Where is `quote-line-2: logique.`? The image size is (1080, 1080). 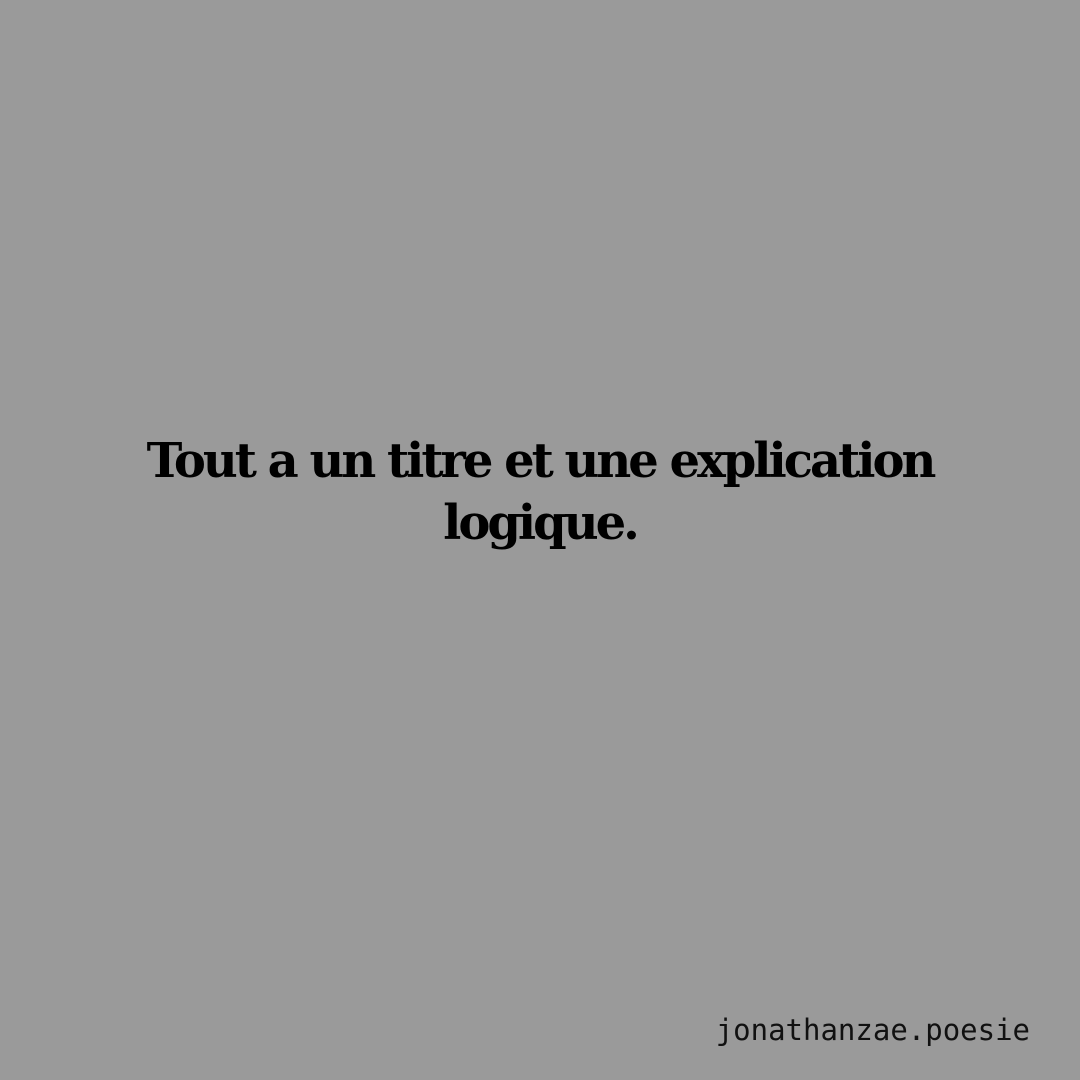
quote-line-2: logique. is located at coordinates (541, 523).